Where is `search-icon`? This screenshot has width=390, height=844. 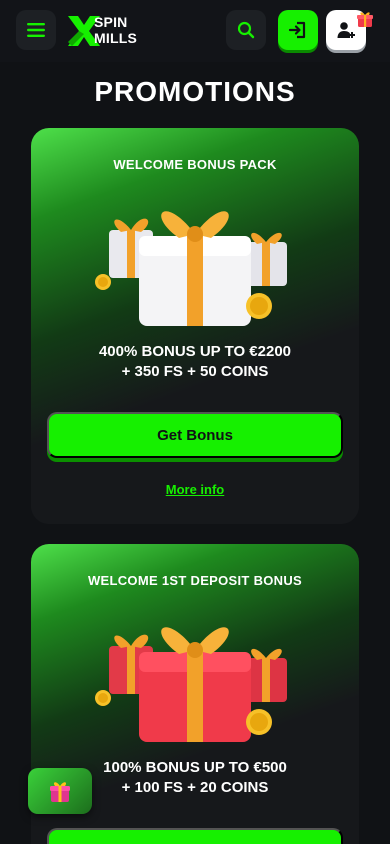 search-icon is located at coordinates (246, 30).